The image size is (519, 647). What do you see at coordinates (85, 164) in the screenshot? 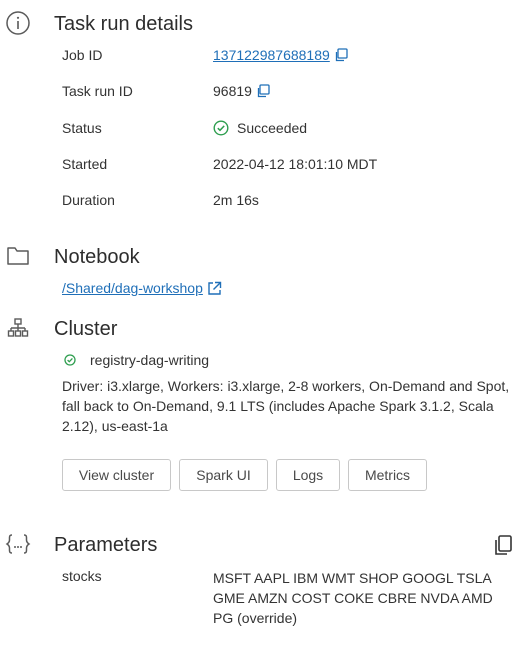
I see `started-label: Started` at bounding box center [85, 164].